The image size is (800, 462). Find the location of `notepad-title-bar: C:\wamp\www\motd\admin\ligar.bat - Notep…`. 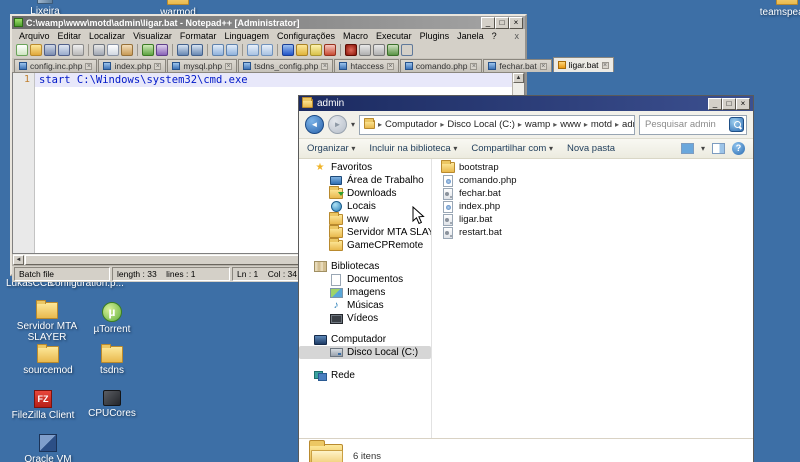

notepad-title-bar: C:\wamp\www\motd\admin\ligar.bat - Notep… is located at coordinates (268, 22).